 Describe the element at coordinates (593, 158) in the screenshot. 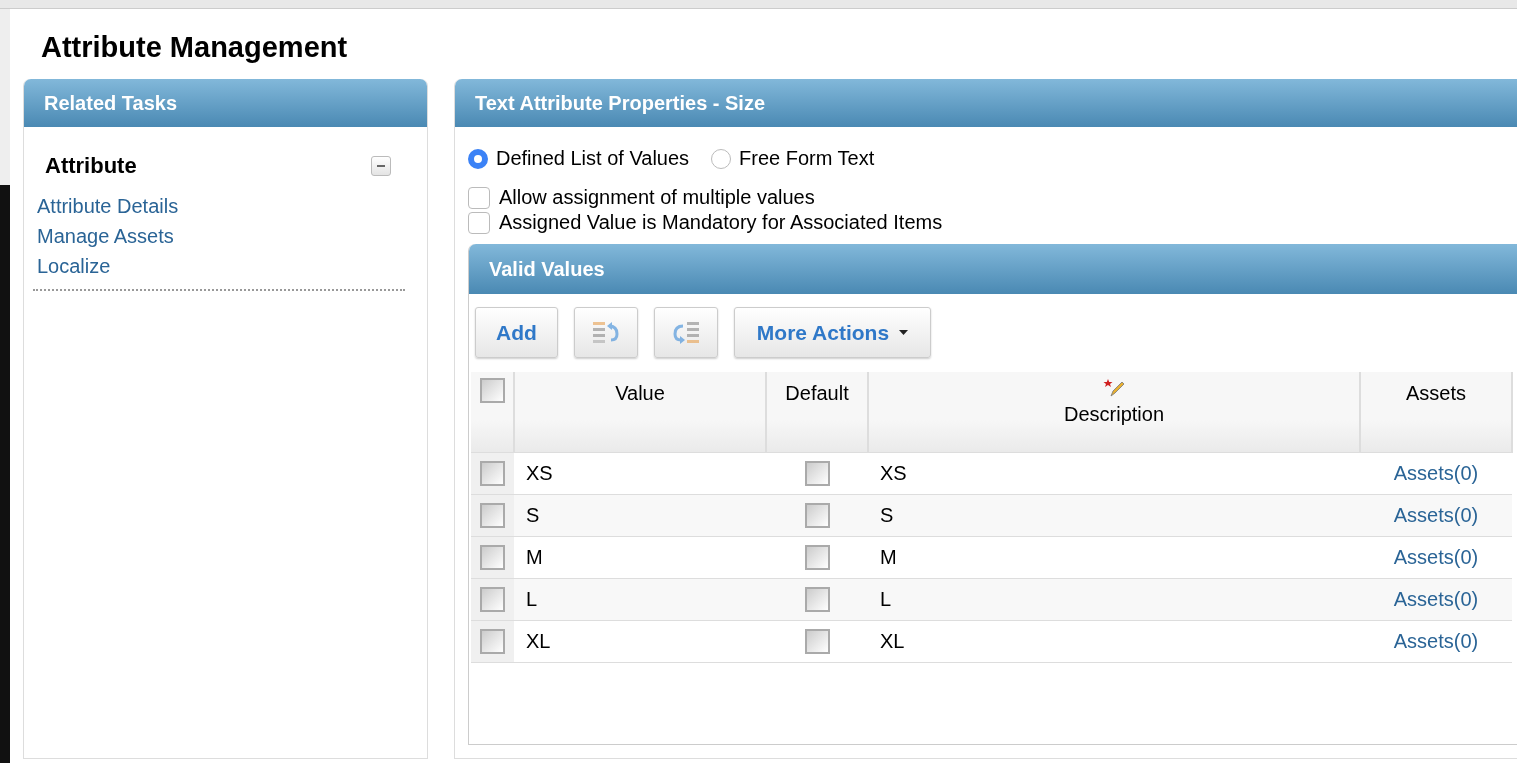

I see `radio-label: Defined List of Values` at that location.